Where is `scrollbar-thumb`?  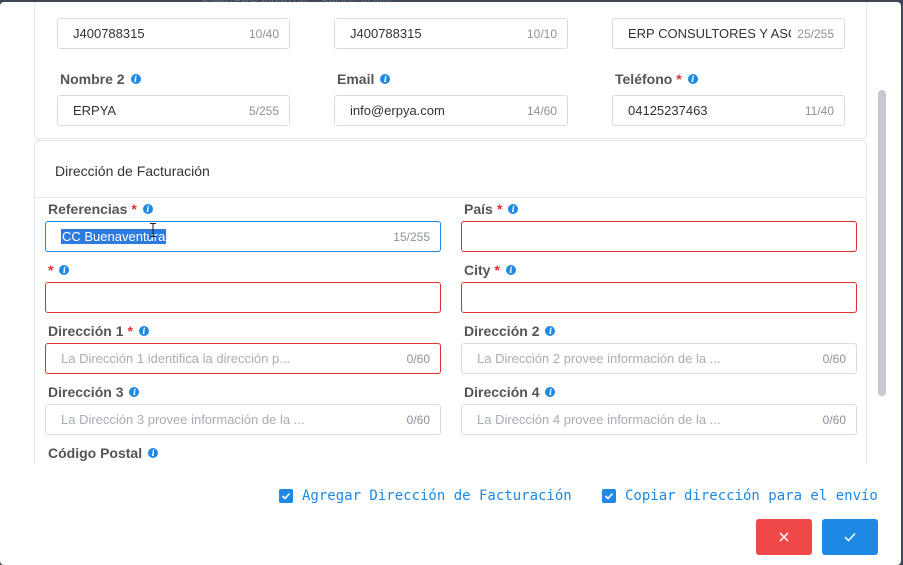 scrollbar-thumb is located at coordinates (882, 243).